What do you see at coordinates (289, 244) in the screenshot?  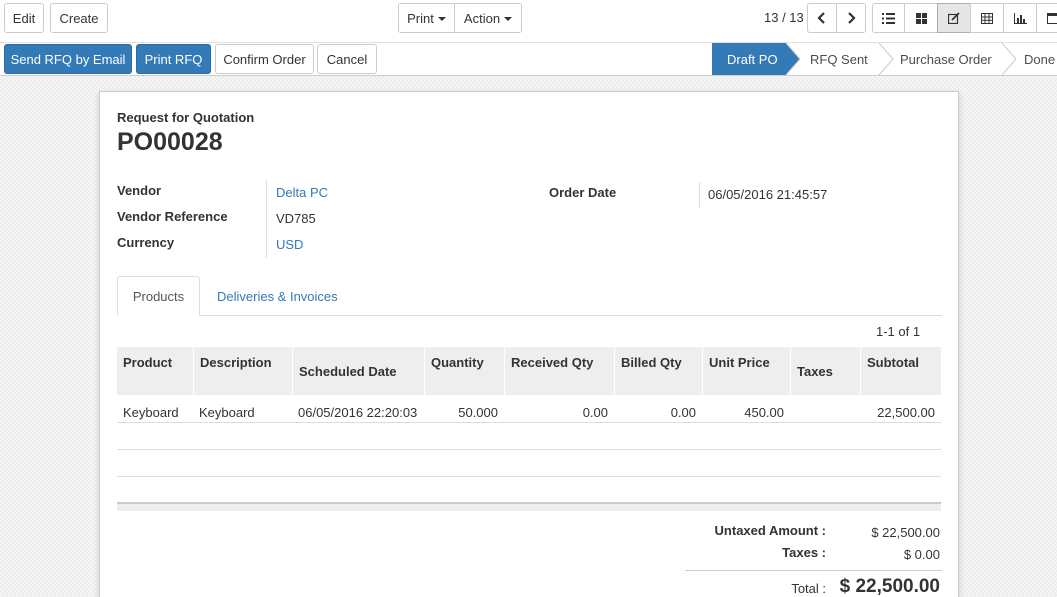 I see `currency-field: USD` at bounding box center [289, 244].